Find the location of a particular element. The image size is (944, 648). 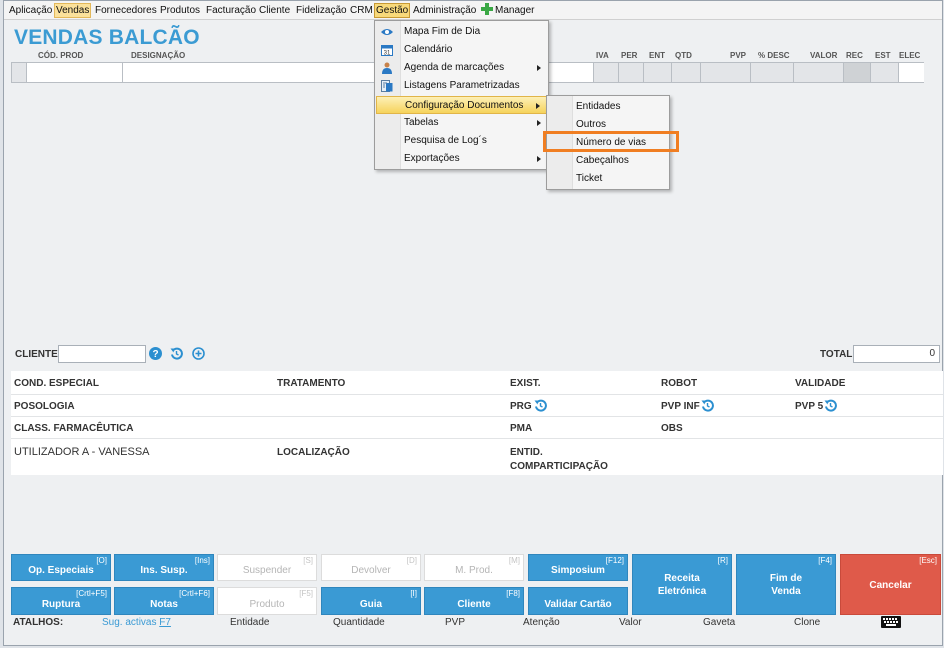

notas-button: [Crtl+F6] Notas is located at coordinates (164, 601).